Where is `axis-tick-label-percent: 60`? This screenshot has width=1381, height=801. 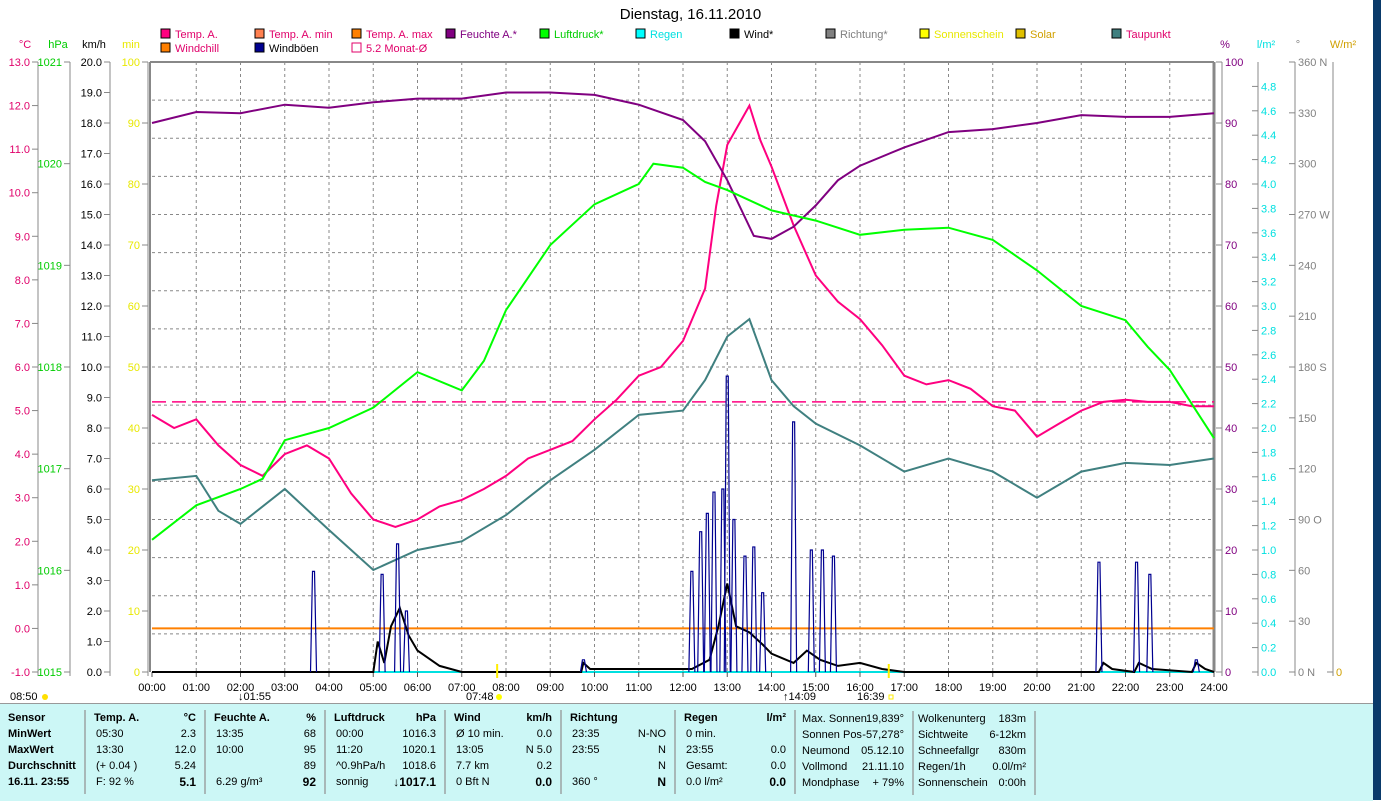 axis-tick-label-percent: 60 is located at coordinates (1231, 307).